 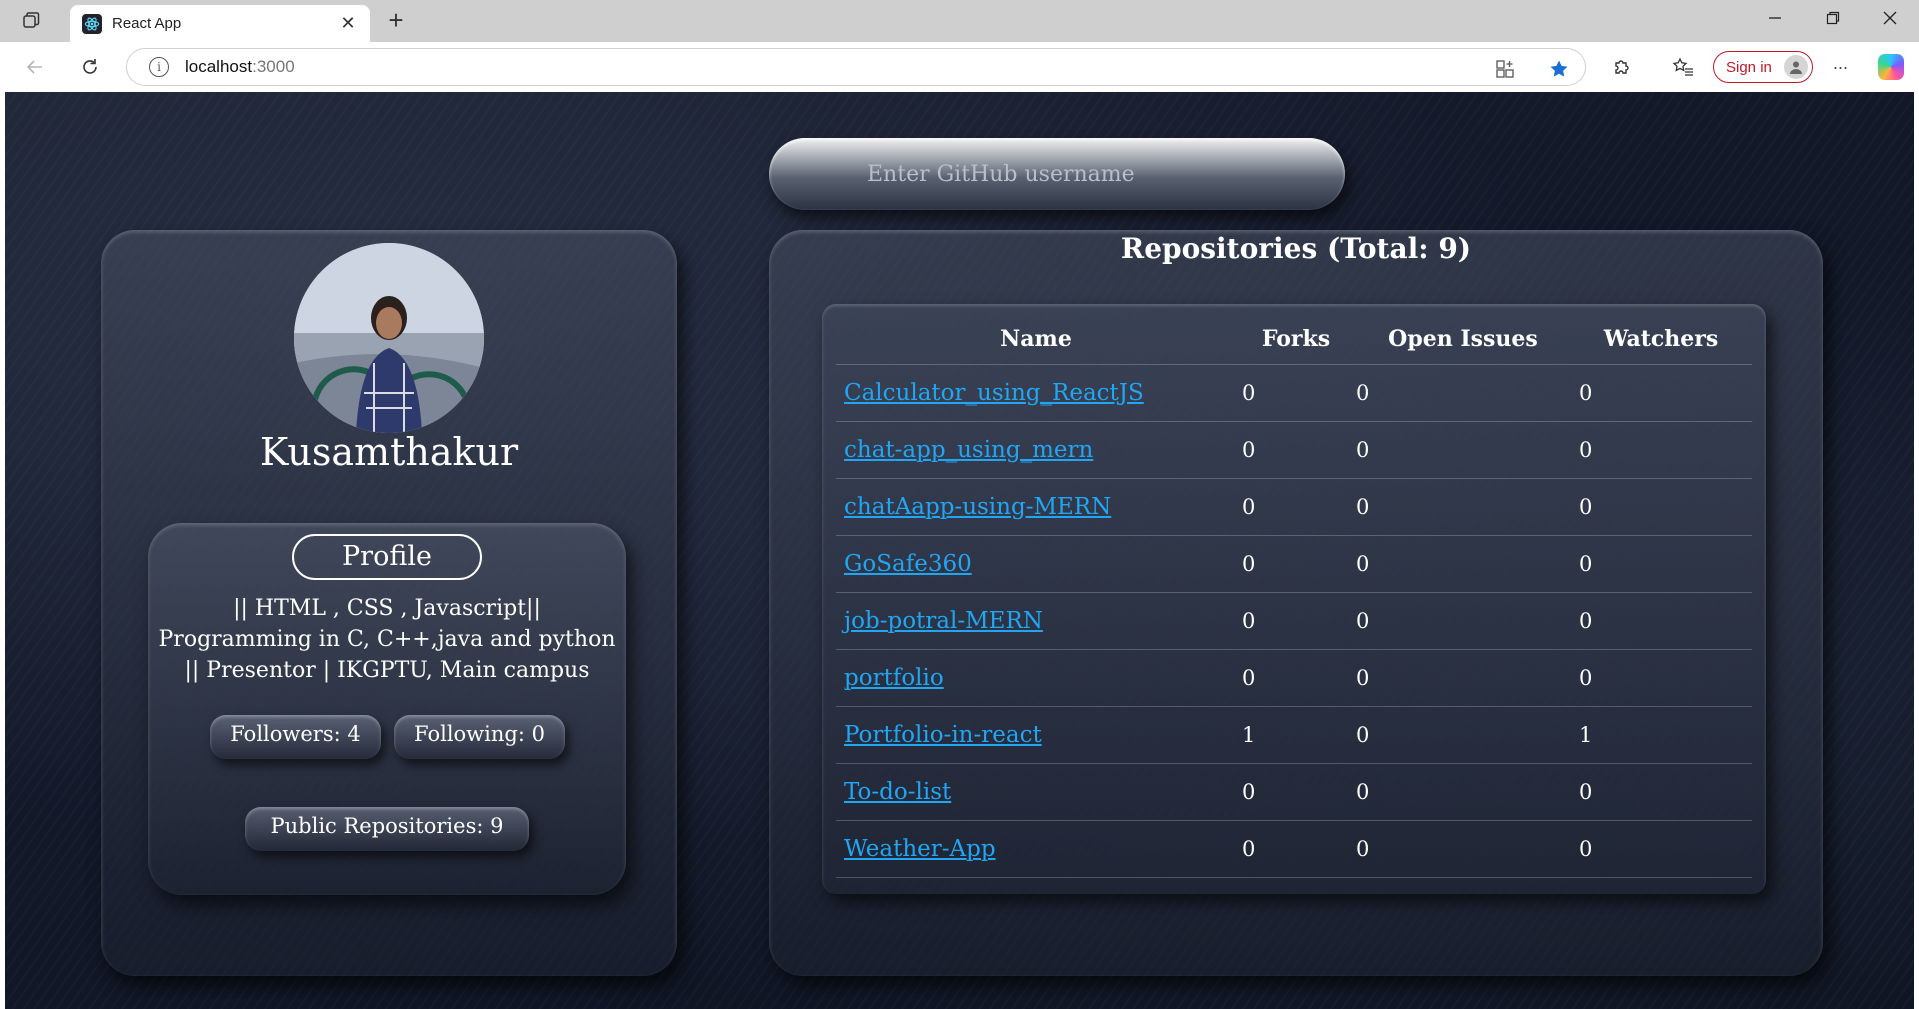 What do you see at coordinates (1463, 339) in the screenshot?
I see `column-header-open-issues: Open Issues` at bounding box center [1463, 339].